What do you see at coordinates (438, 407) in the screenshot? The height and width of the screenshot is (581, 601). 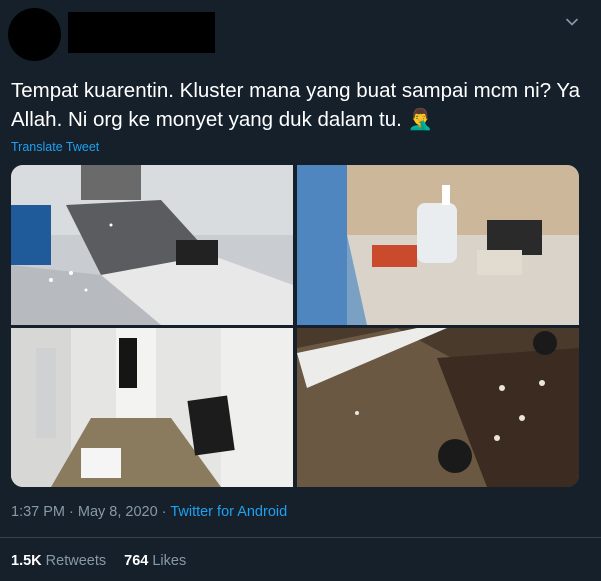 I see `photo-broken-table-closeup` at bounding box center [438, 407].